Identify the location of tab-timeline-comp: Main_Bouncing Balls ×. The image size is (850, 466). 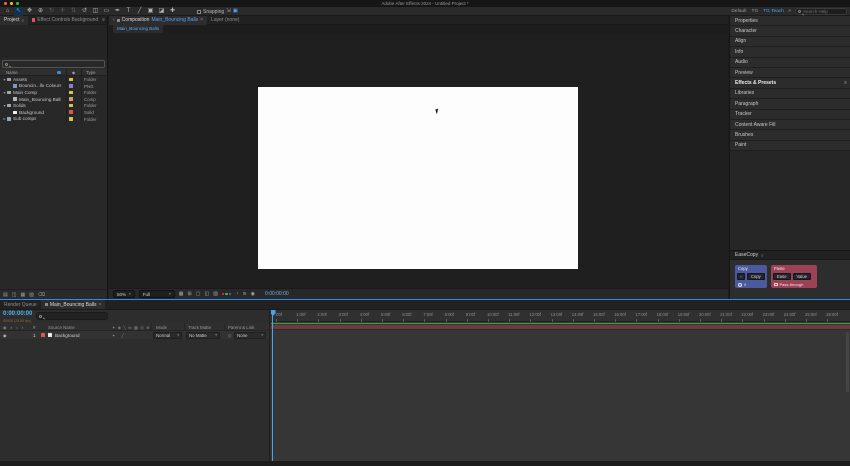
(73, 304).